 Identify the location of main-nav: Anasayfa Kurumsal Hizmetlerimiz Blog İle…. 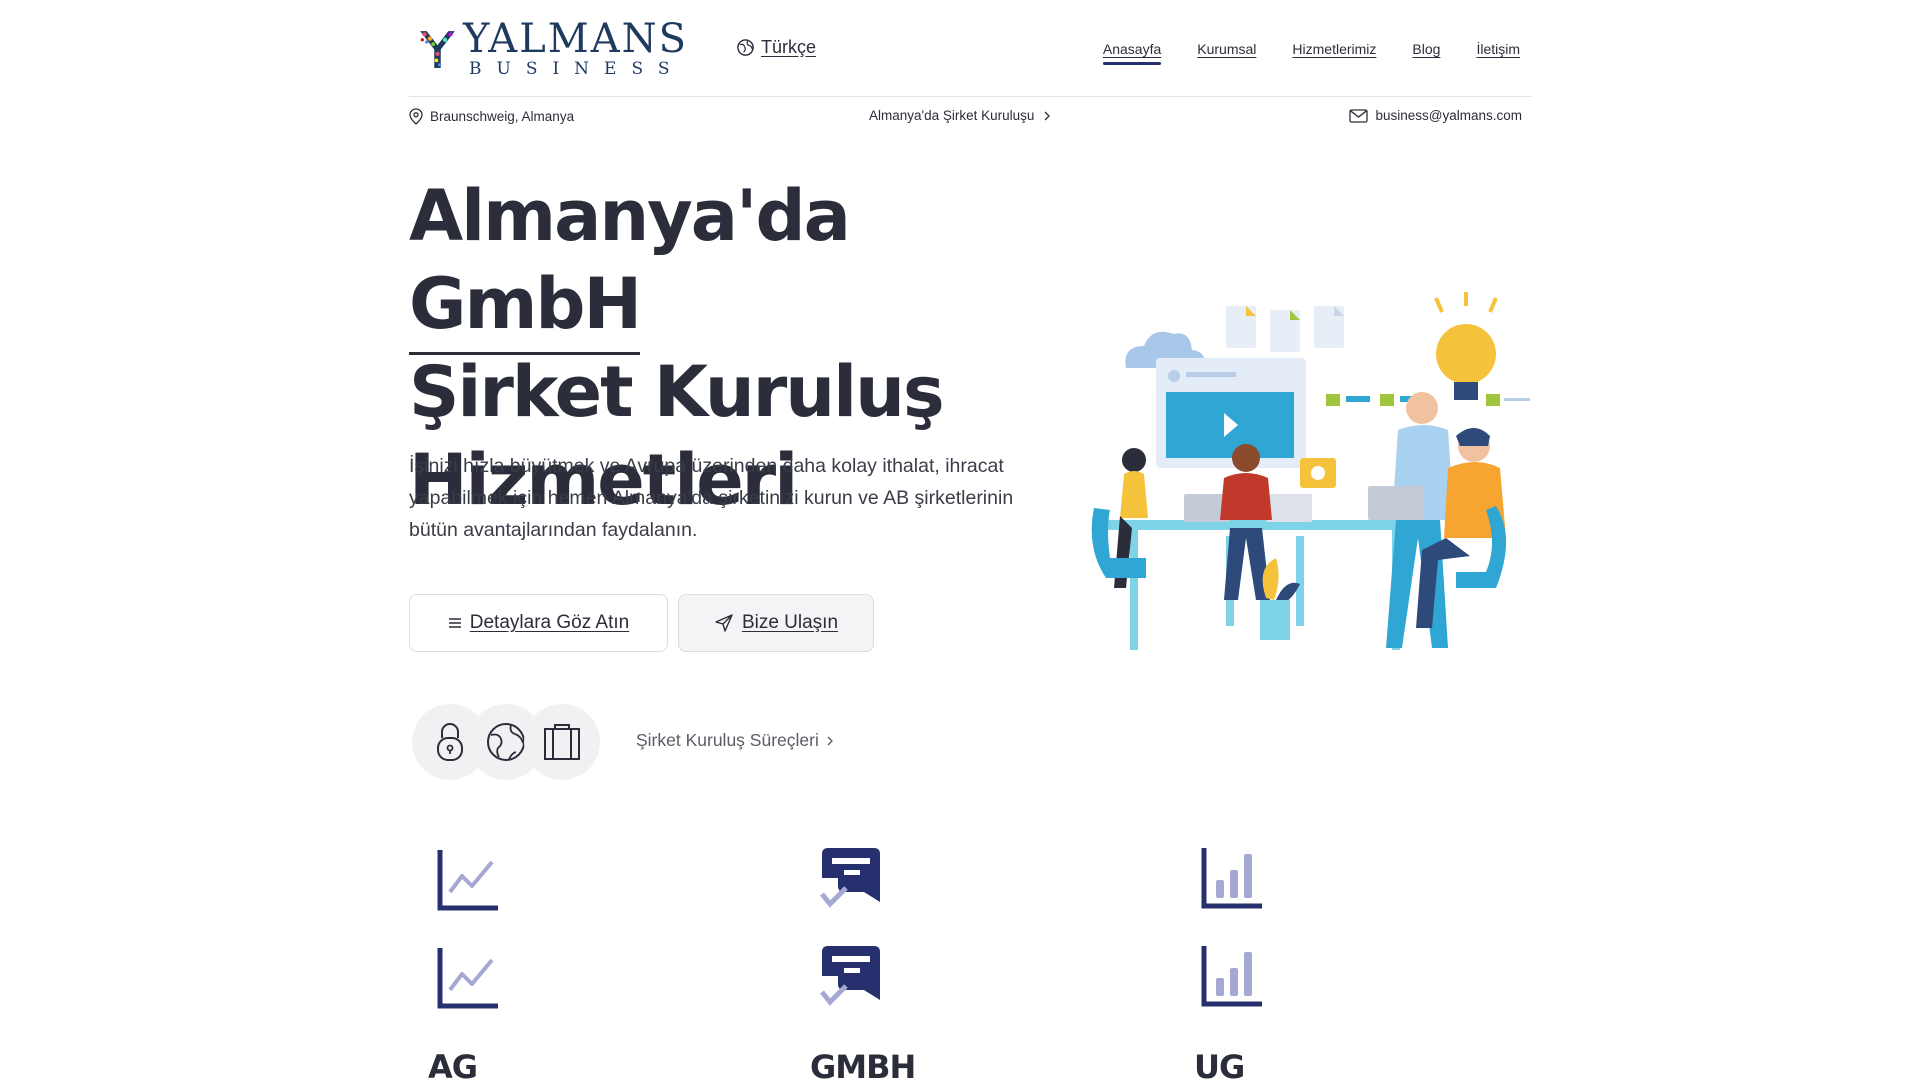
(1311, 53).